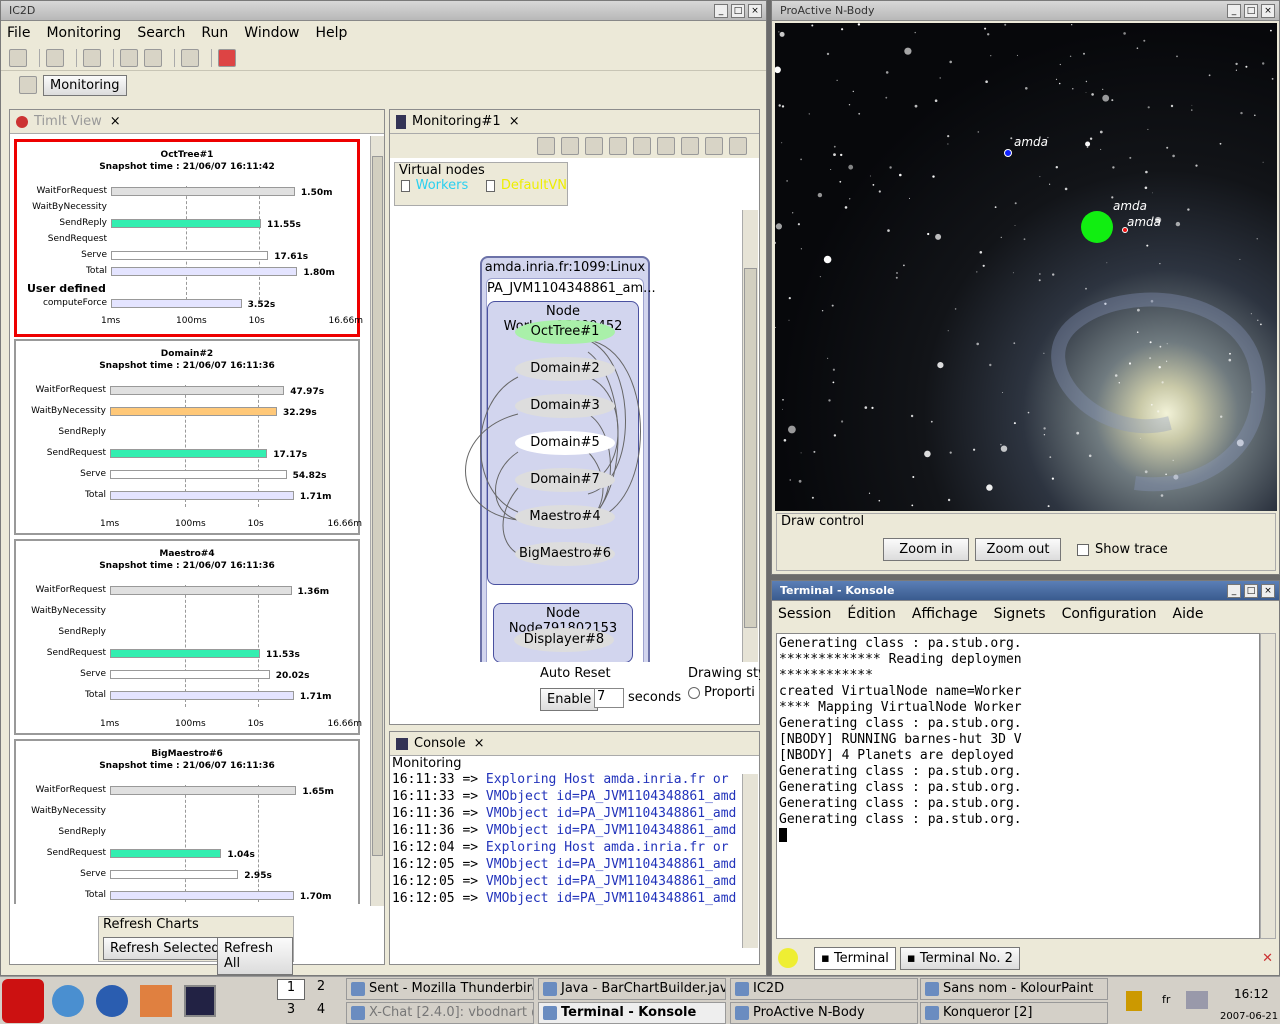 This screenshot has height=1024, width=1280. What do you see at coordinates (1025, 591) in the screenshot?
I see `konsole-titlebar: Terminal - Konsole _ □ ×` at bounding box center [1025, 591].